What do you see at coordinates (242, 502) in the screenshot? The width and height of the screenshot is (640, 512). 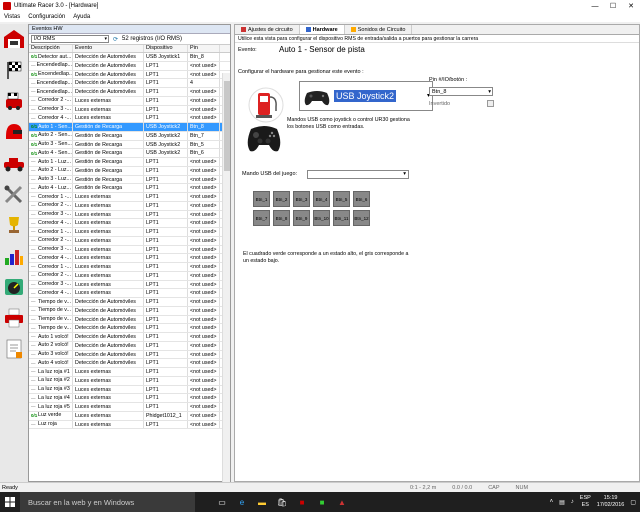 I see `edge-icon: e` at bounding box center [242, 502].